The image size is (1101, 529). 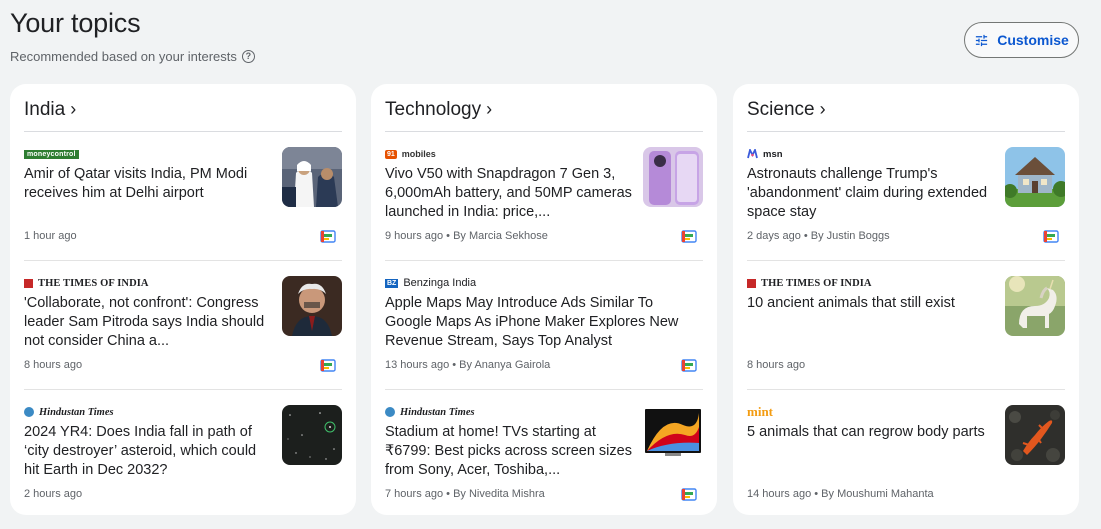 I want to click on source-name: Benzinga India, so click(x=440, y=283).